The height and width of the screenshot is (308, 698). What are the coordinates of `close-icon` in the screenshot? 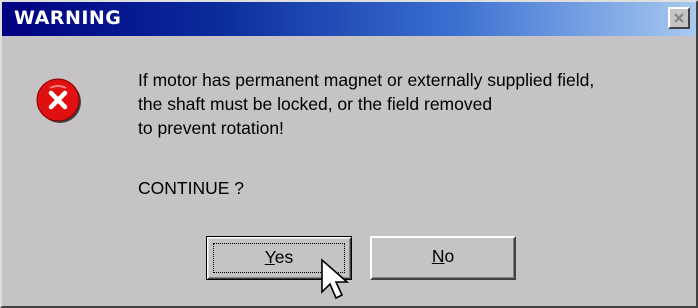 It's located at (679, 18).